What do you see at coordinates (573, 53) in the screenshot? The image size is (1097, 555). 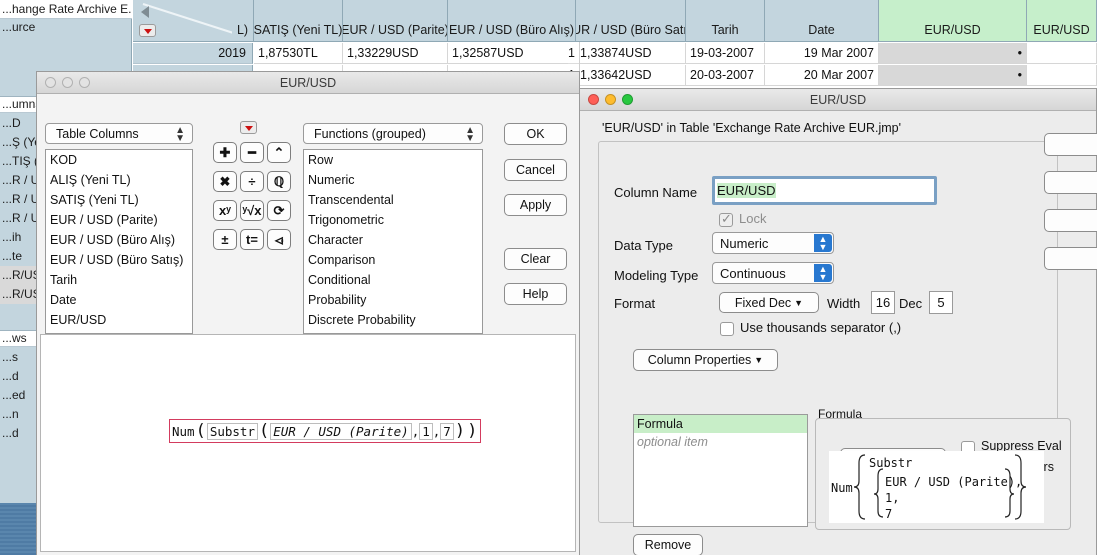 I see `table-cell-partial: 1` at bounding box center [573, 53].